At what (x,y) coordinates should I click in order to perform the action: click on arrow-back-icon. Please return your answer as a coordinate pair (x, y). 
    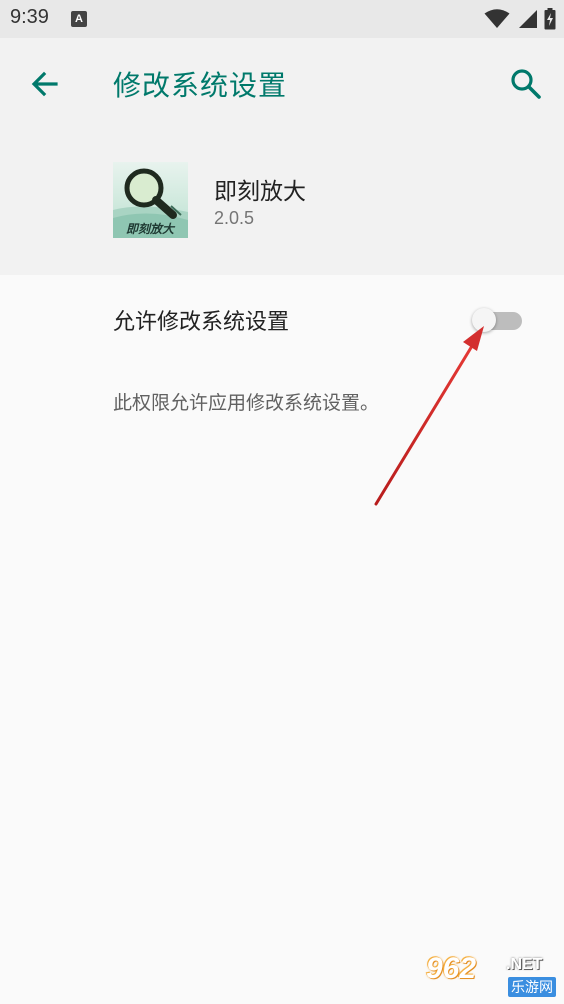
    Looking at the image, I should click on (44, 84).